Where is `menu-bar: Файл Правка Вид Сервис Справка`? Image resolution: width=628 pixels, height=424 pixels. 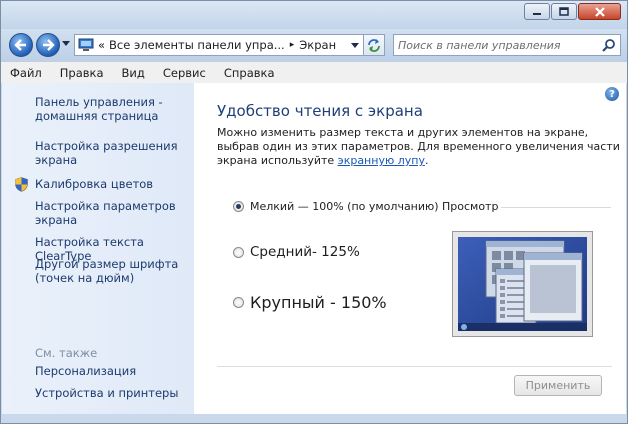
menu-bar: Файл Правка Вид Сервис Справка is located at coordinates (314, 72).